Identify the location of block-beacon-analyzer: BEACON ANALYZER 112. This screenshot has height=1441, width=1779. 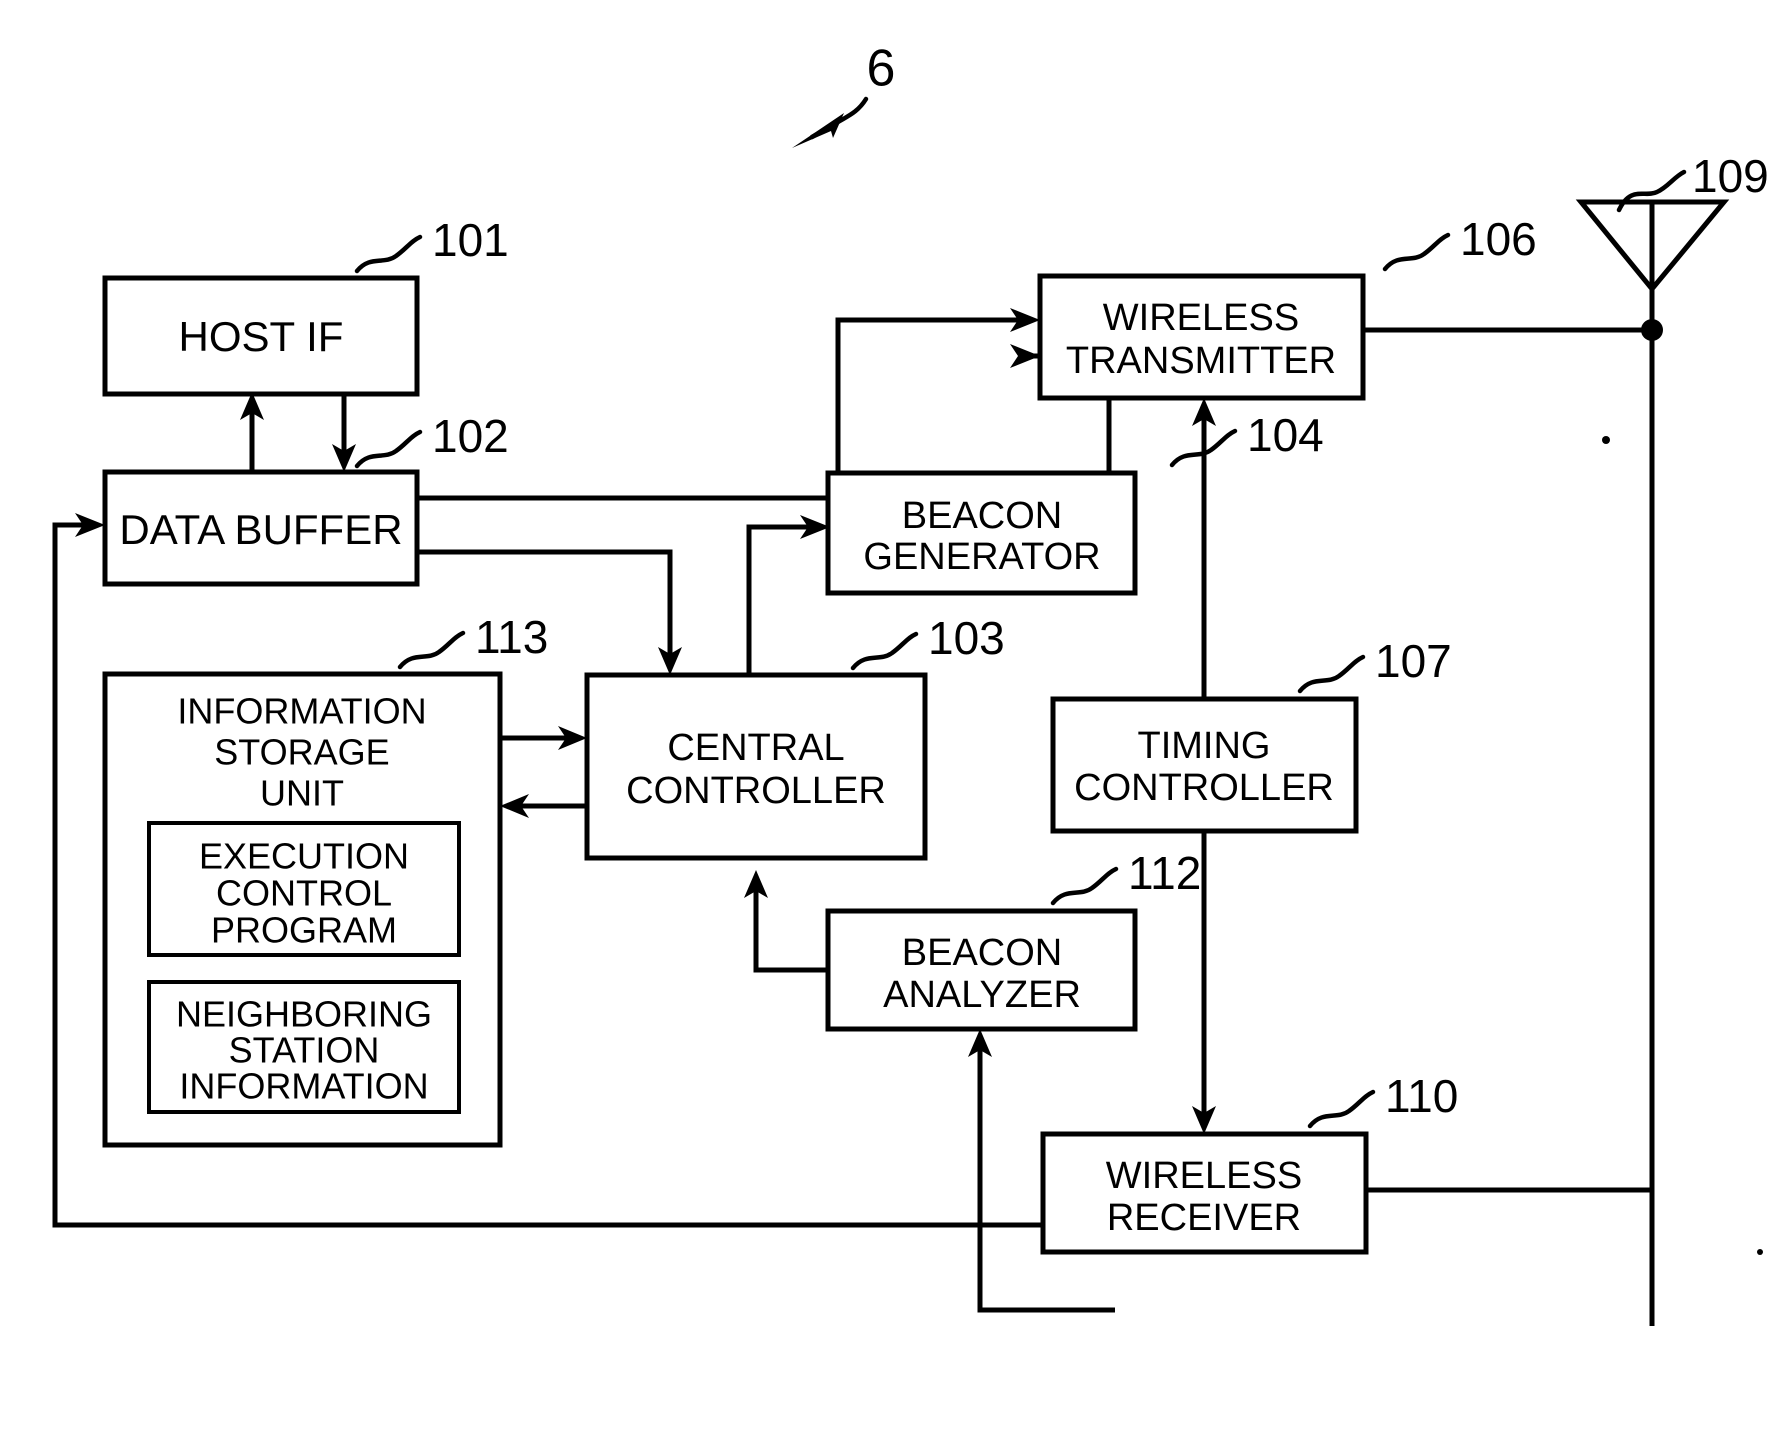
(1013, 939).